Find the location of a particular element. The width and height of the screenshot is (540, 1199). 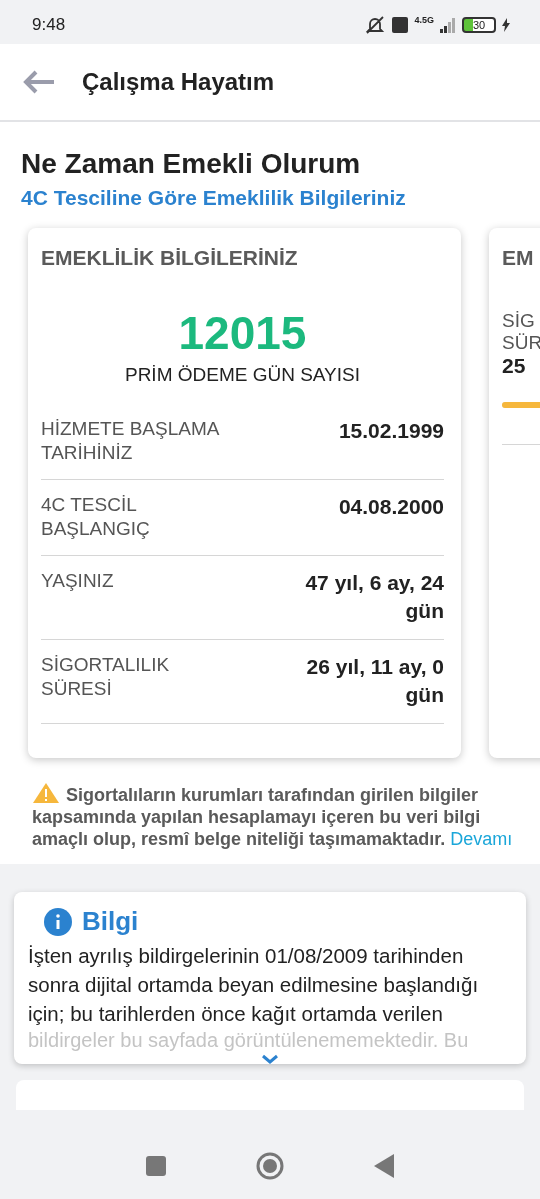

info-label: SİG is located at coordinates (519, 321).